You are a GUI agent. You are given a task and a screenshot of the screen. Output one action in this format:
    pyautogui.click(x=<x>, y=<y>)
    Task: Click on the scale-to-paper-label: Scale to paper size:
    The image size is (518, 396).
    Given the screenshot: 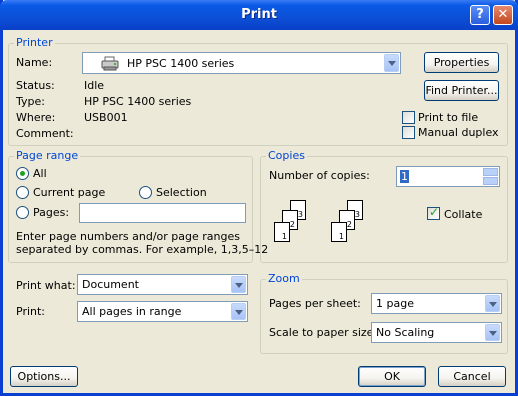 What is the action you would take?
    pyautogui.click(x=323, y=332)
    